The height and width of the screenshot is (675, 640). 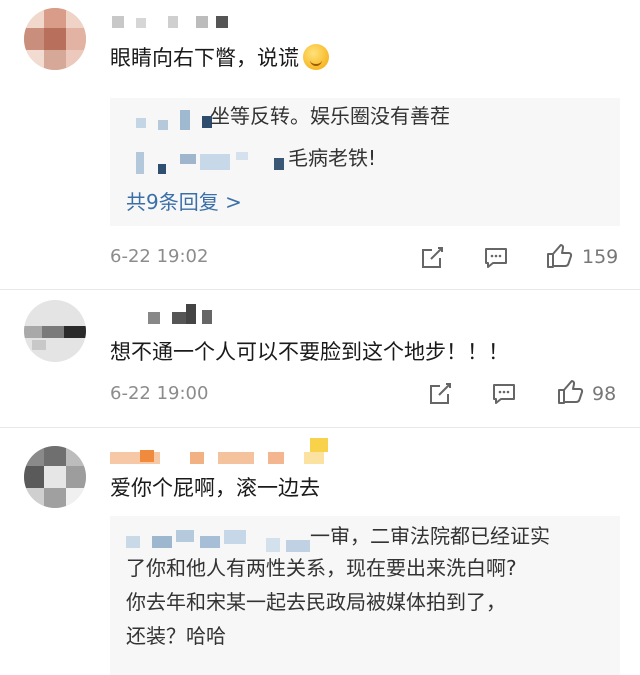 What do you see at coordinates (184, 200) in the screenshot?
I see `more-replies-link: 共9条回复 >` at bounding box center [184, 200].